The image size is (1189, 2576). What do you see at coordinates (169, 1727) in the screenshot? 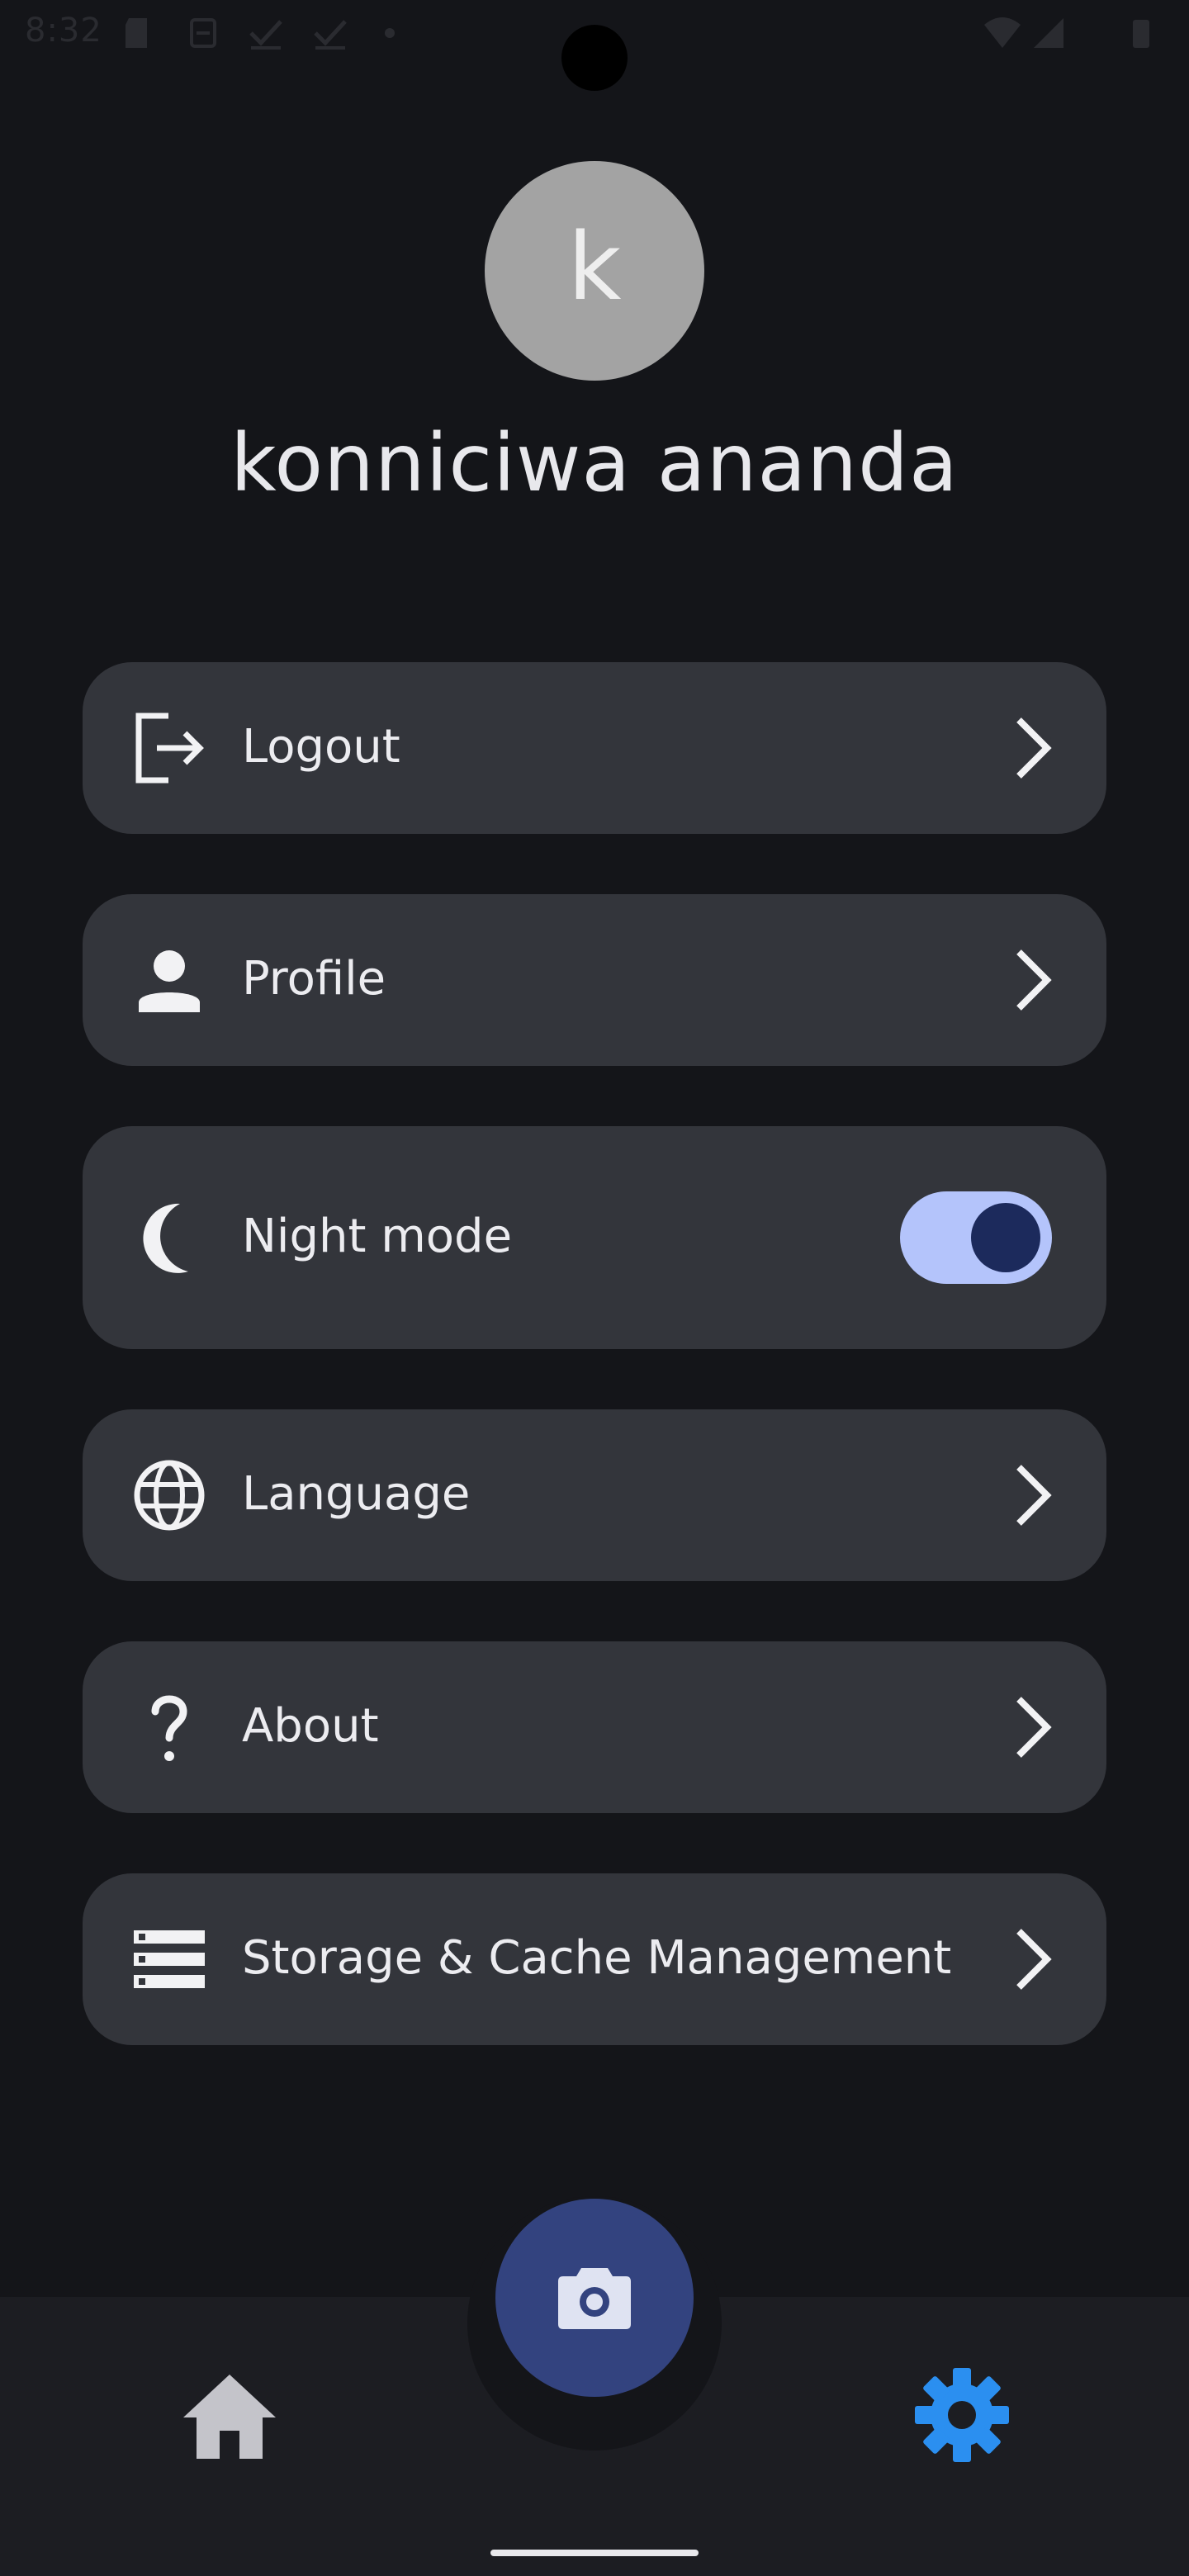
I see `question-mark-icon` at bounding box center [169, 1727].